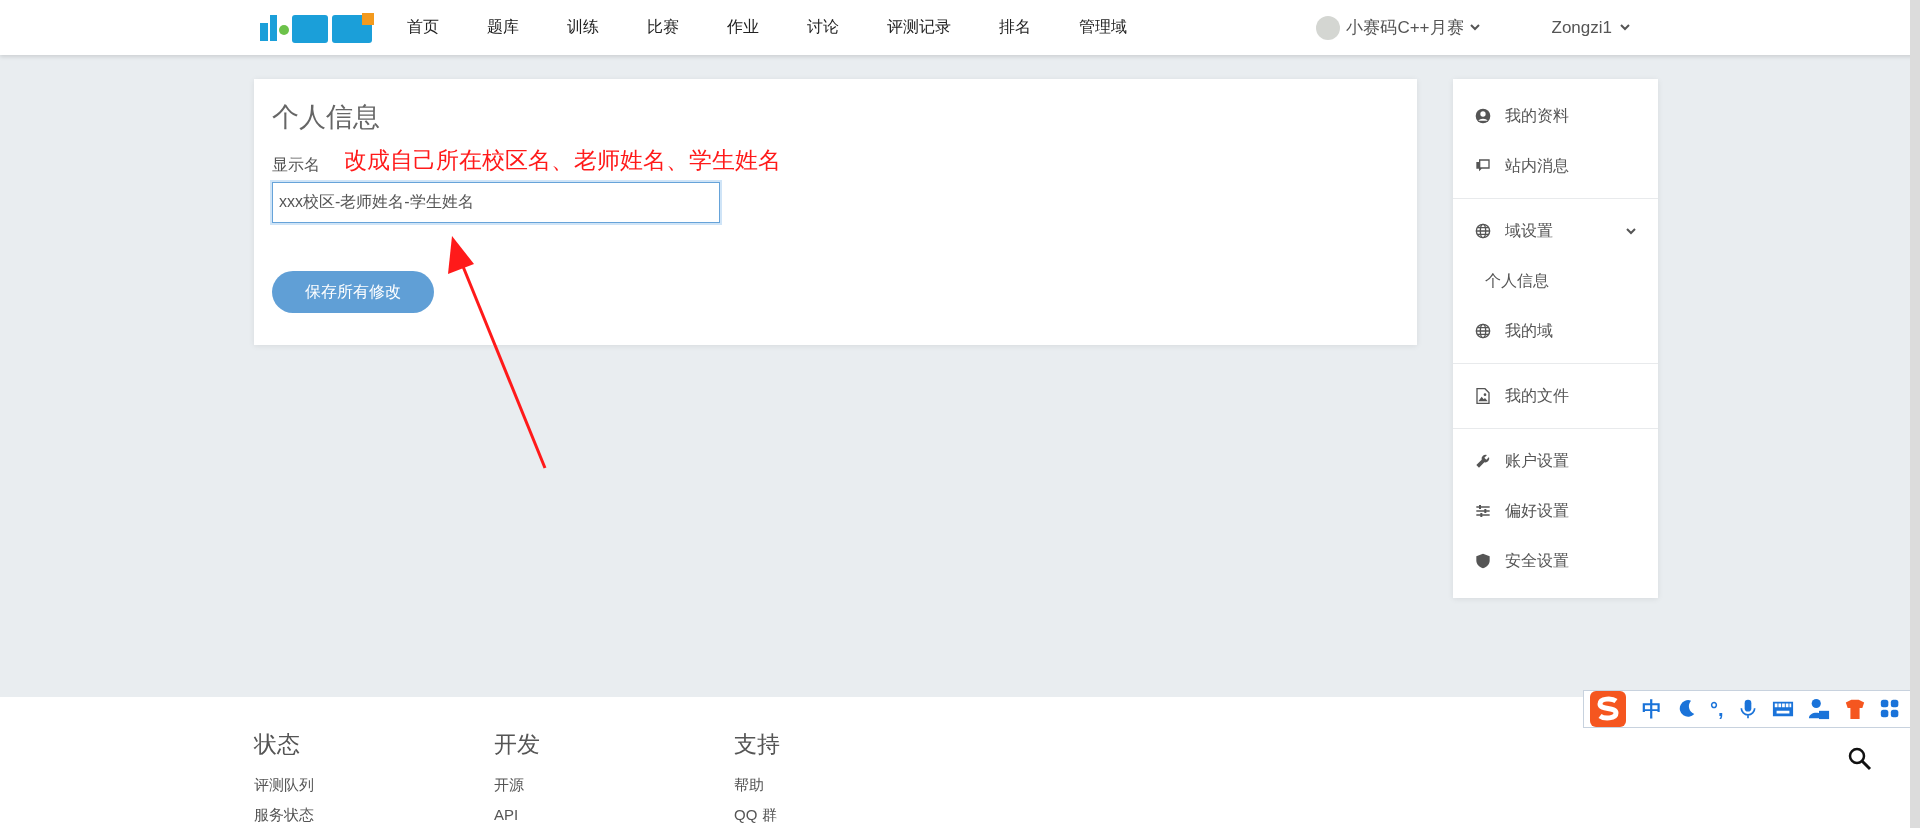  Describe the element at coordinates (423, 27) in the screenshot. I see `nav-link: 首页` at that location.